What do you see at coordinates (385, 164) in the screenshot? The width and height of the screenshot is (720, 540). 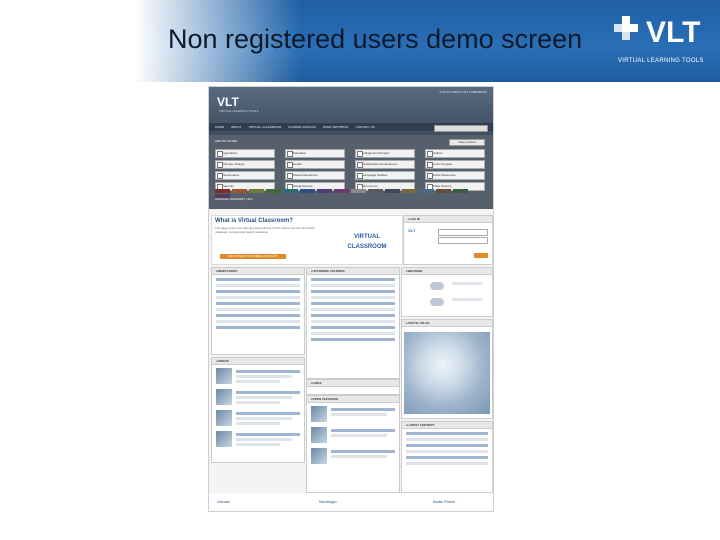 I see `filter-option: Sustainable Development` at bounding box center [385, 164].